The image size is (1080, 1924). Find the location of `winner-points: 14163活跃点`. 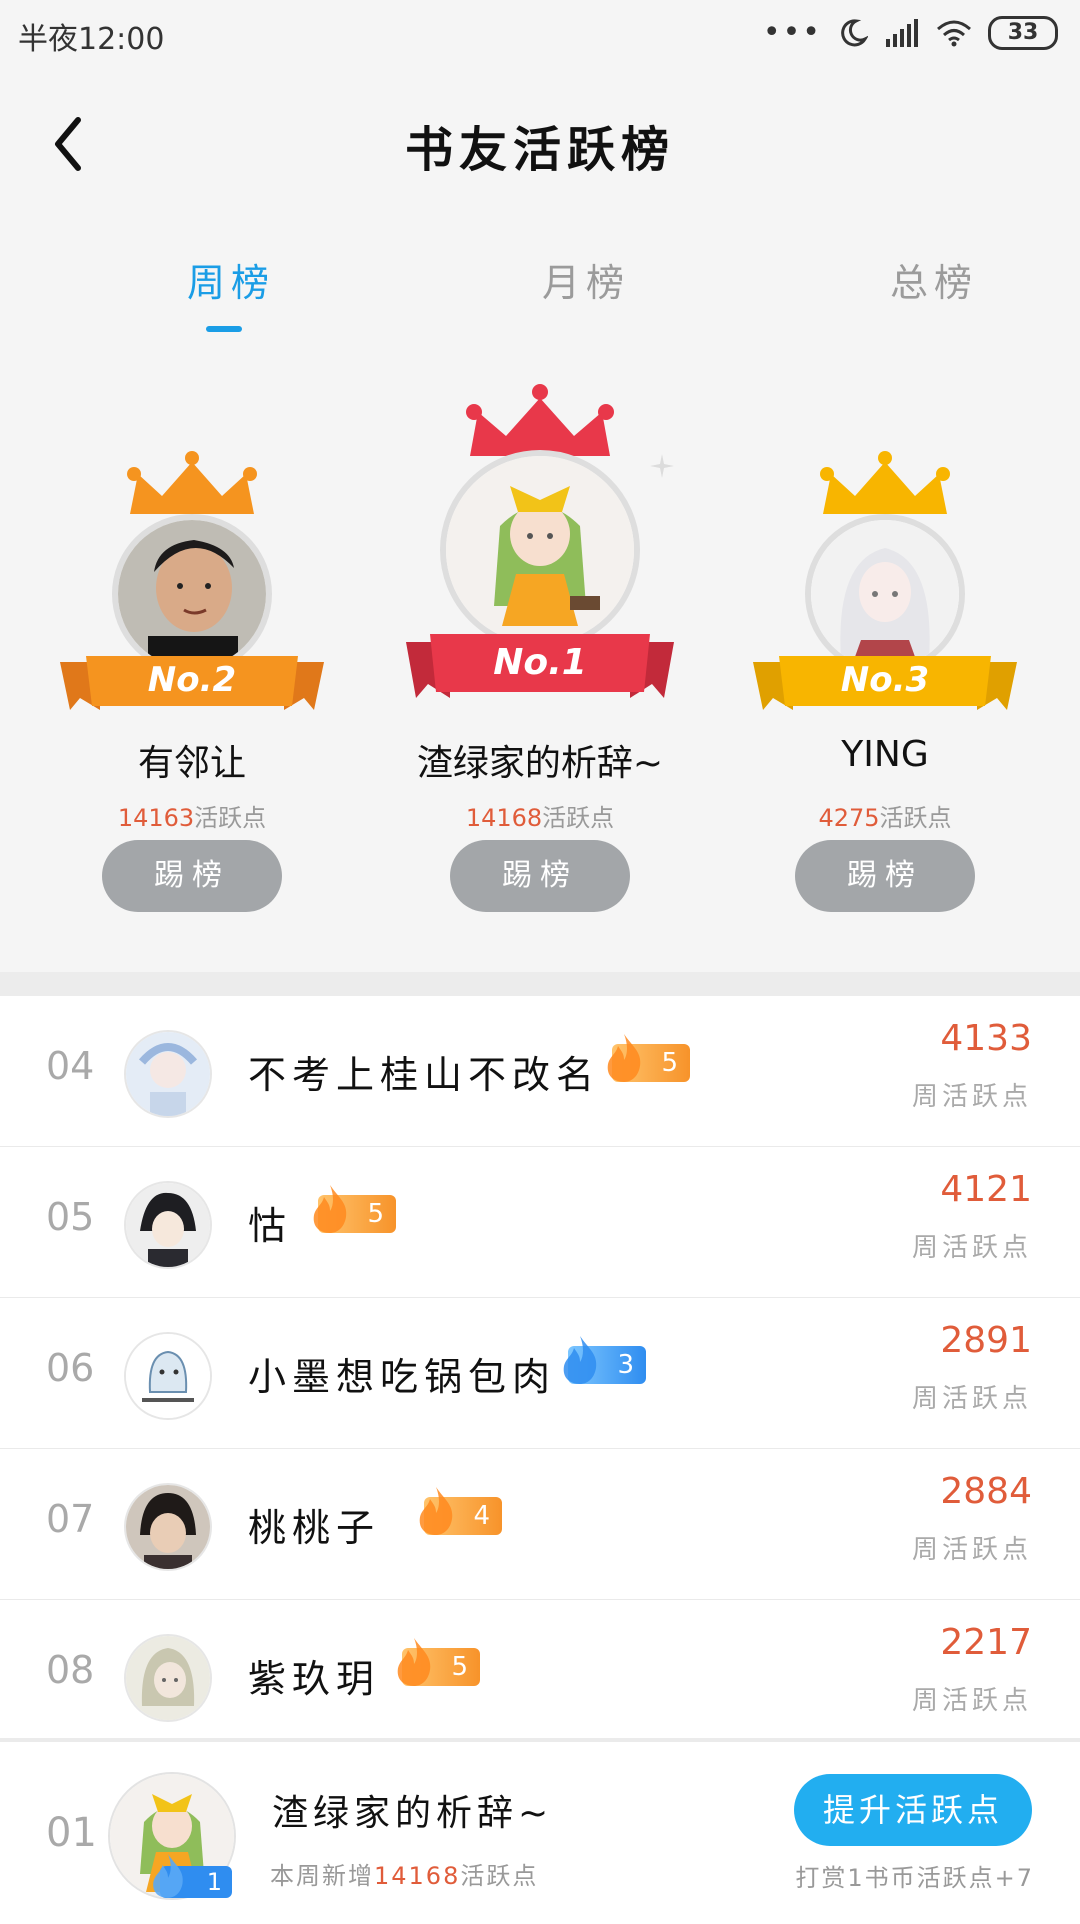

winner-points: 14163活跃点 is located at coordinates (192, 818).